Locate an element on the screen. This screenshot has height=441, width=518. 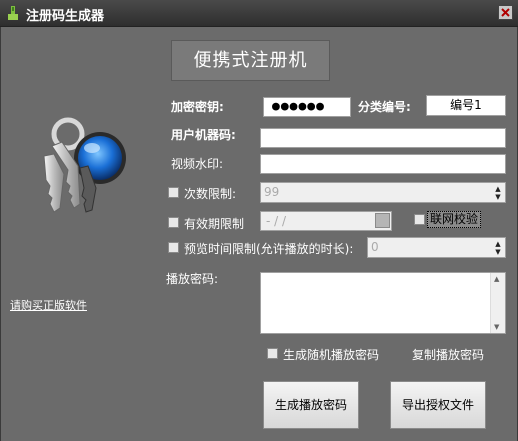
play-password-textarea: ▲ ▼ is located at coordinates (383, 303).